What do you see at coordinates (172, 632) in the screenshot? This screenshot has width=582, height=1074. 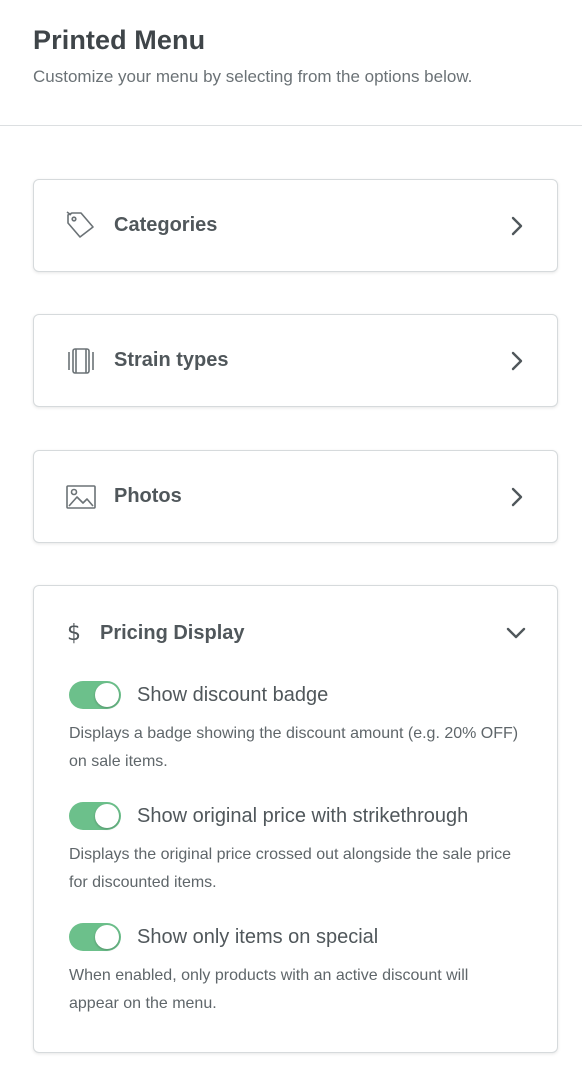 I see `pricing-display-label: Pricing Display` at bounding box center [172, 632].